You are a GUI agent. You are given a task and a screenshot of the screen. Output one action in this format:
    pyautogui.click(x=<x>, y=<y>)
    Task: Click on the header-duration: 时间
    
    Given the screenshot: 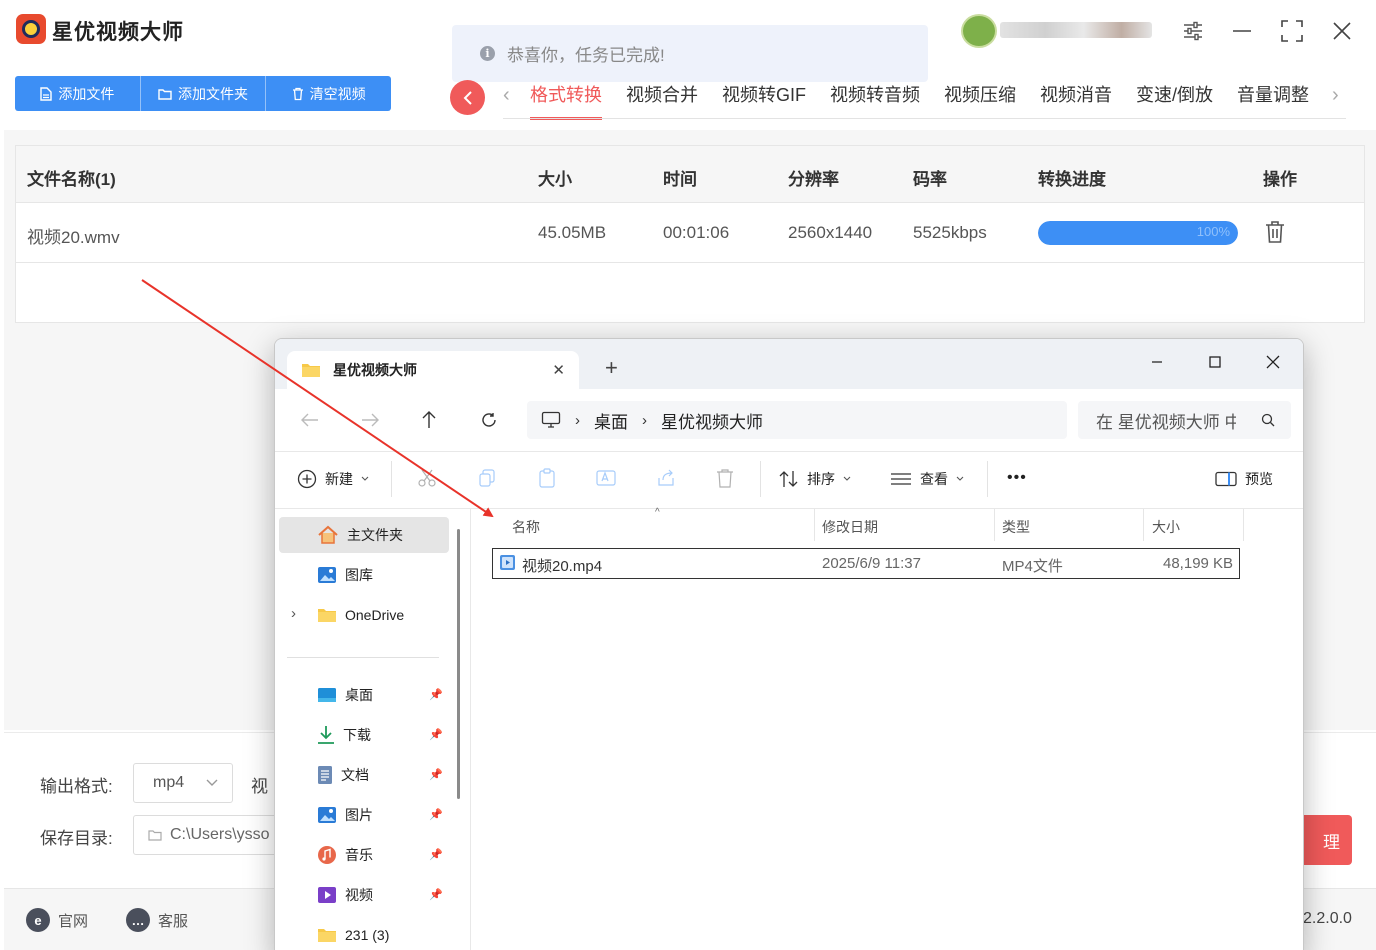 What is the action you would take?
    pyautogui.click(x=680, y=179)
    